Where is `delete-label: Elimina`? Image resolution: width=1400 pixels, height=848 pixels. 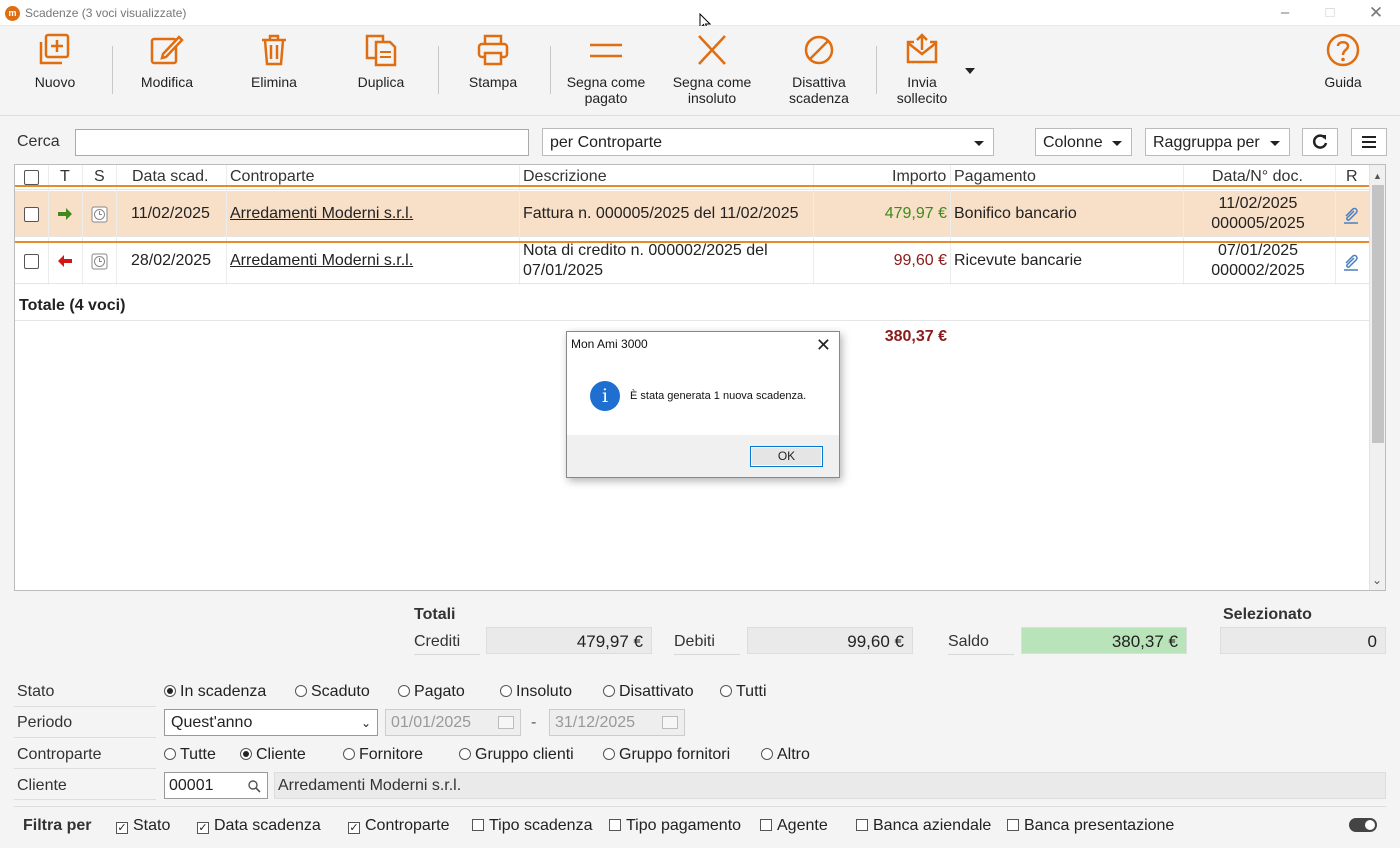
delete-label: Elimina is located at coordinates (274, 82).